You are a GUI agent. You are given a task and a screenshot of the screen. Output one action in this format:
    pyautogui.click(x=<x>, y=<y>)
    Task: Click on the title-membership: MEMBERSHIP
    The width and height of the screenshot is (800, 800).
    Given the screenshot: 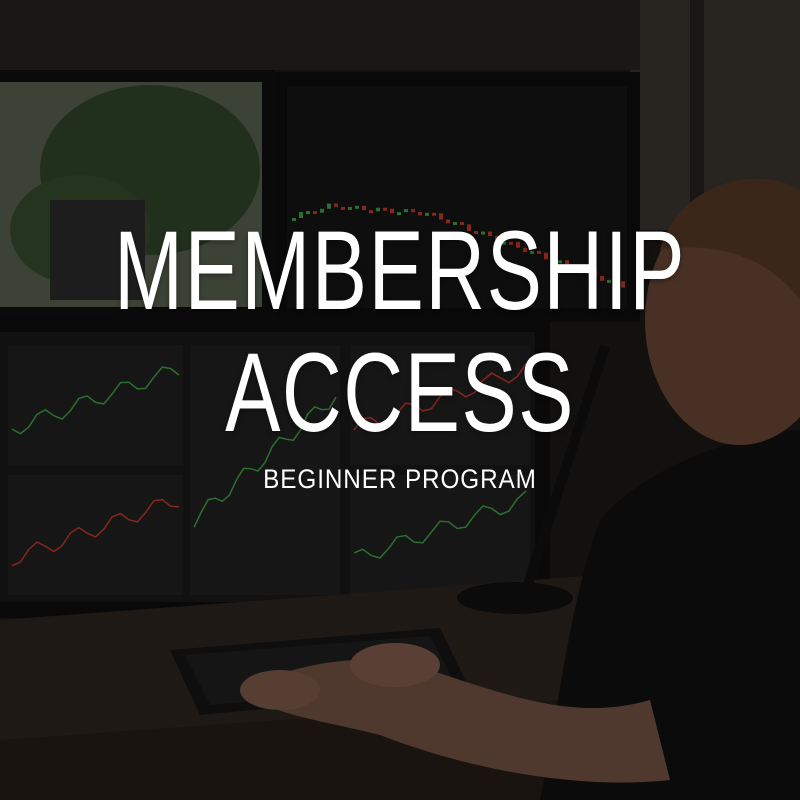 What is the action you would take?
    pyautogui.click(x=400, y=270)
    